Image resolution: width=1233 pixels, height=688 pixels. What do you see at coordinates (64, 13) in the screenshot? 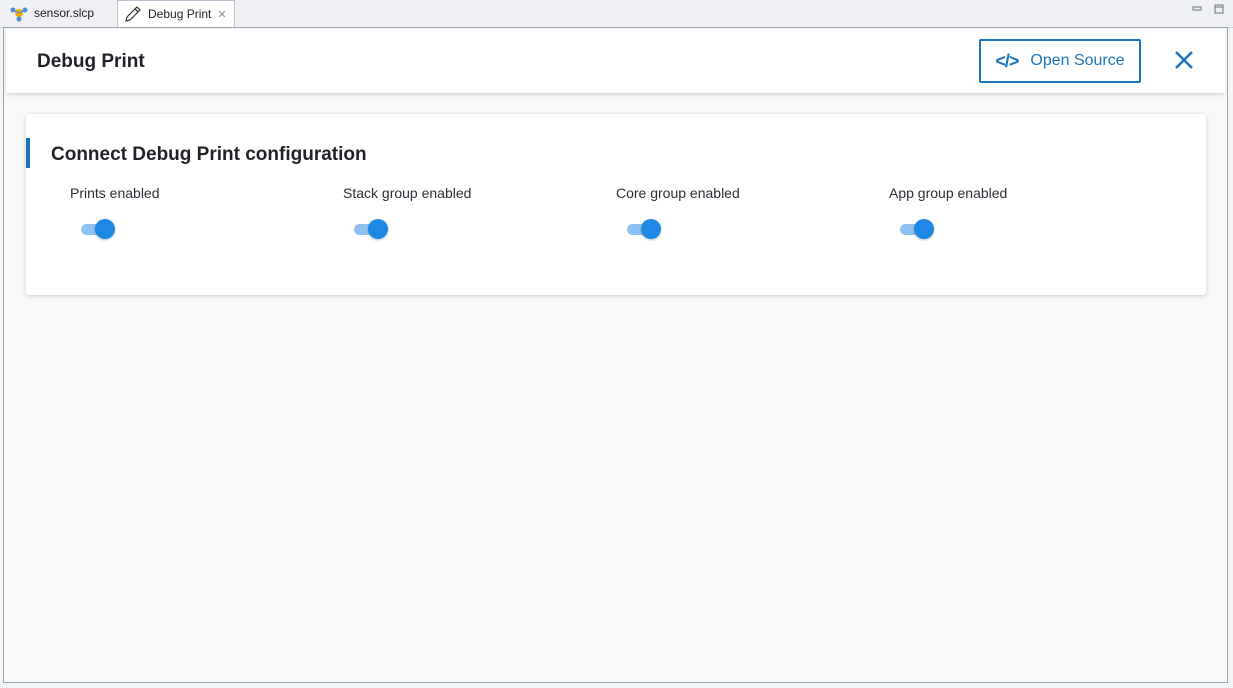
I see `tab-label: sensor.slcp` at bounding box center [64, 13].